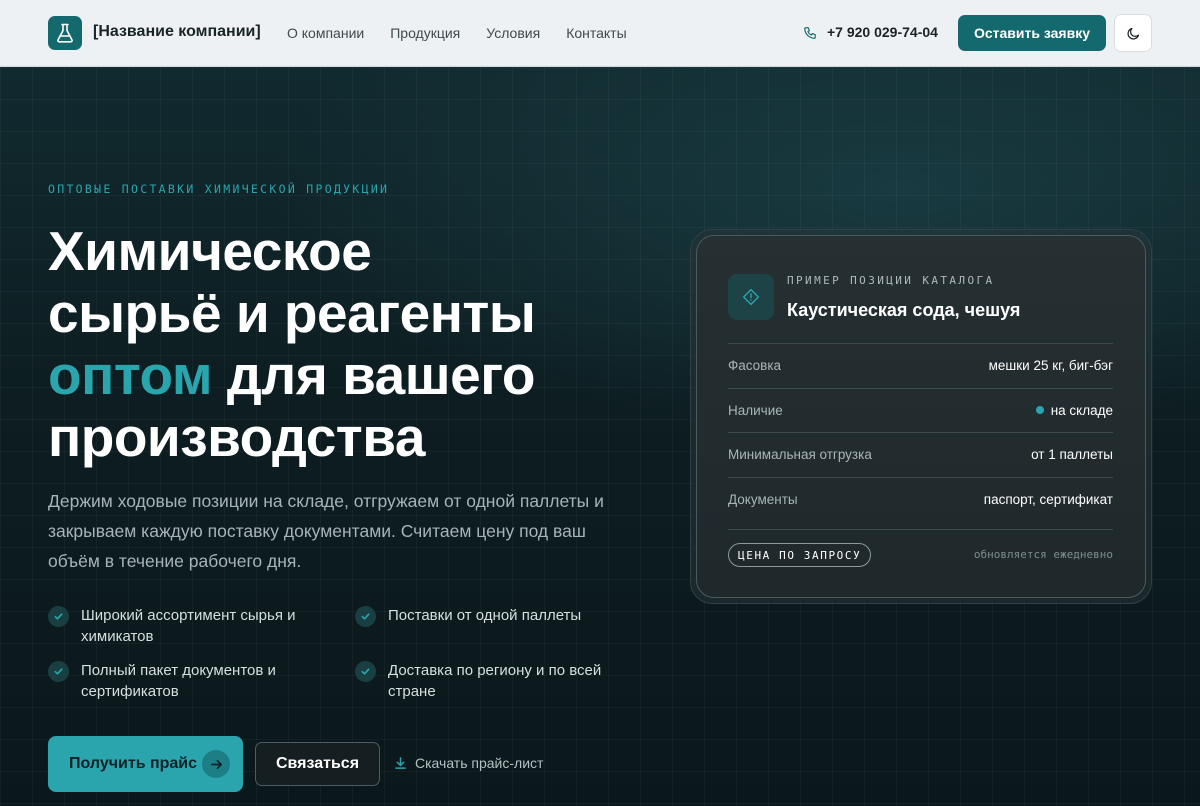 The image size is (1200, 806). Describe the element at coordinates (65, 33) in the screenshot. I see `flask-icon` at that location.